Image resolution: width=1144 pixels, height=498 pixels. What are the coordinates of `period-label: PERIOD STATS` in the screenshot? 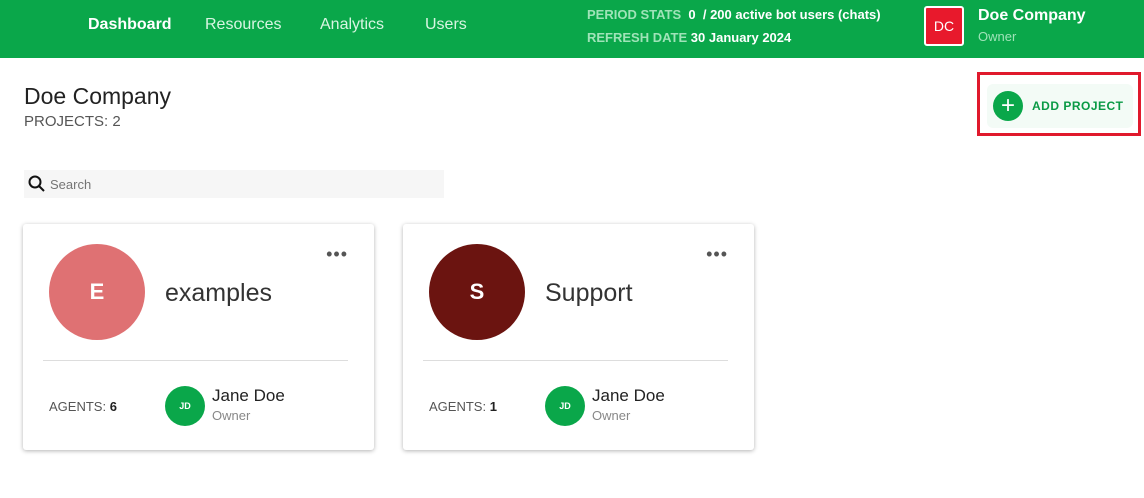 It's located at (634, 14).